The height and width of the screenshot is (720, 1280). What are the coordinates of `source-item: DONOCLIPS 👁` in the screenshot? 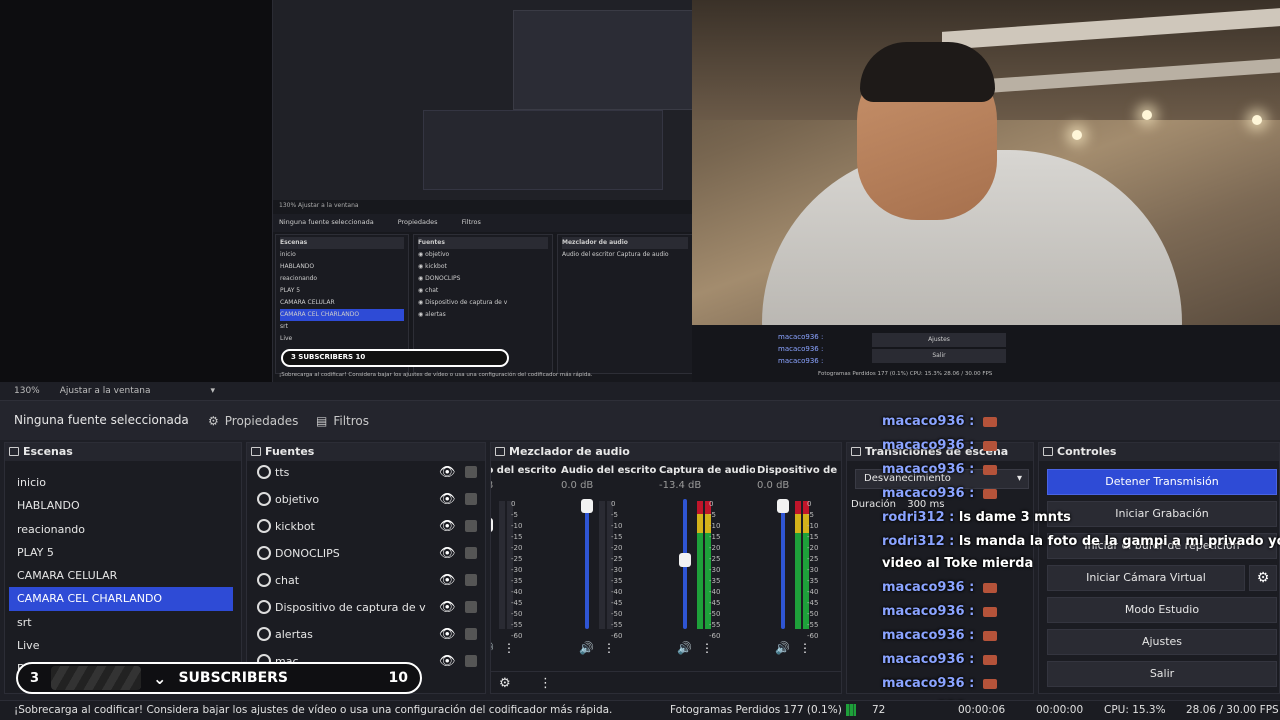 It's located at (366, 549).